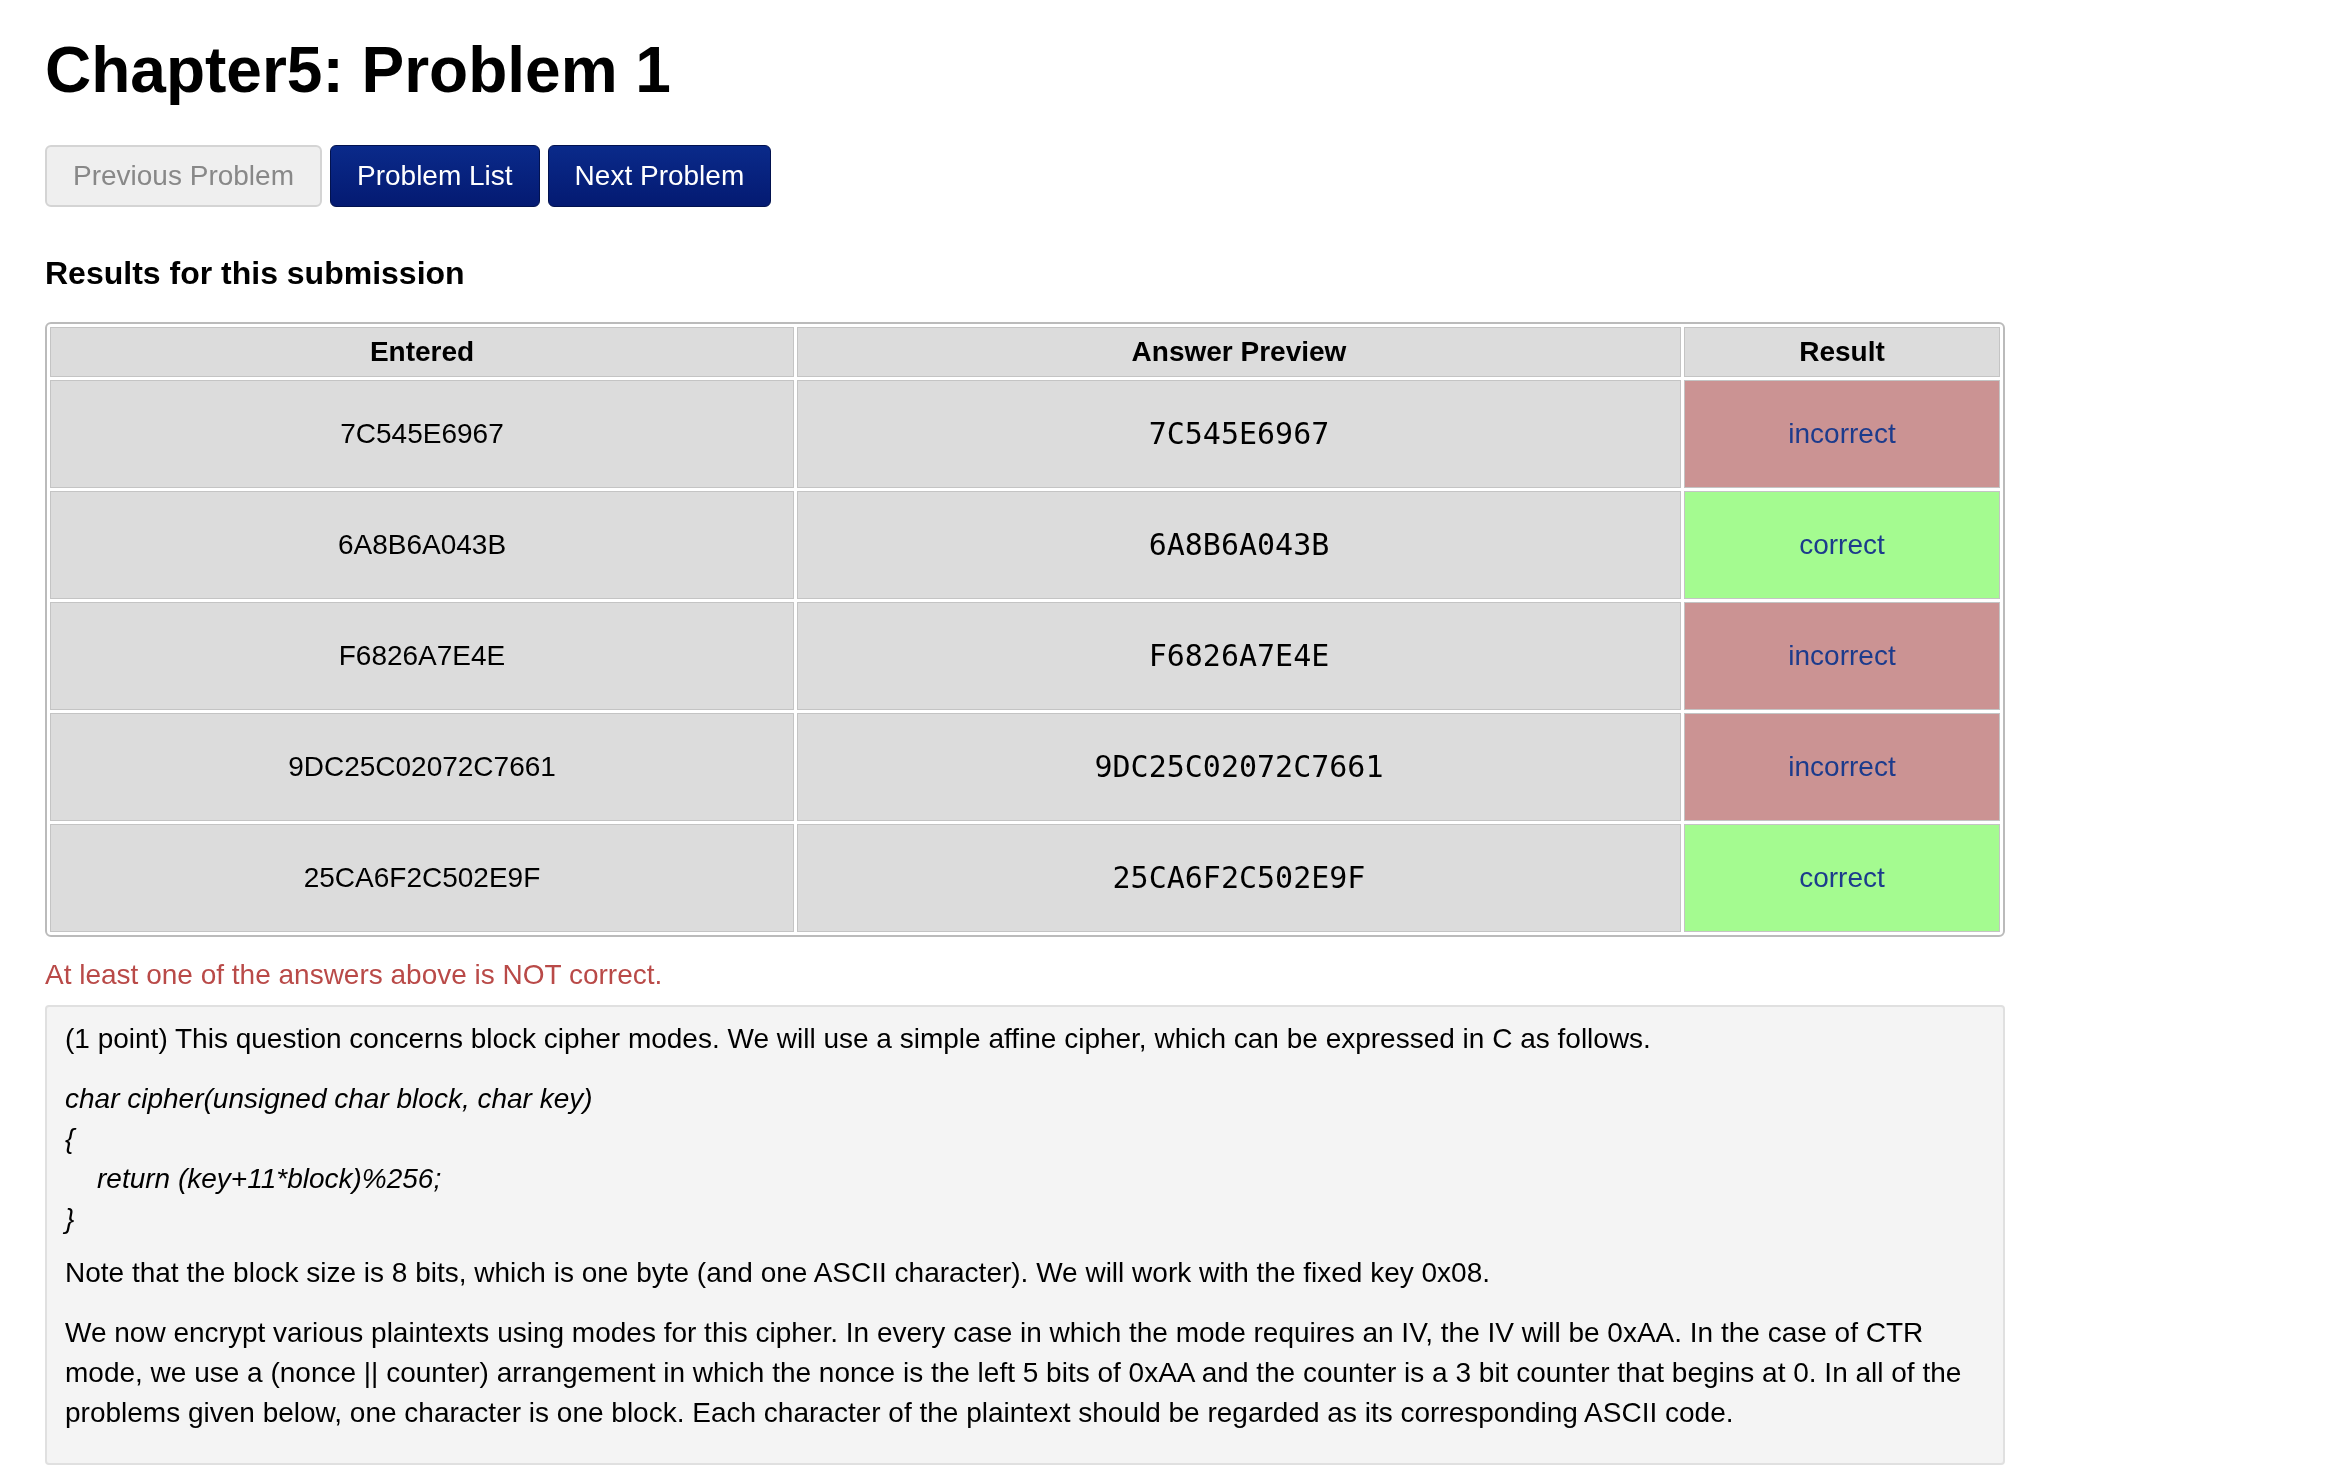  Describe the element at coordinates (354, 974) in the screenshot. I see `error-message: At least one of the answers above is NOT correct.` at that location.